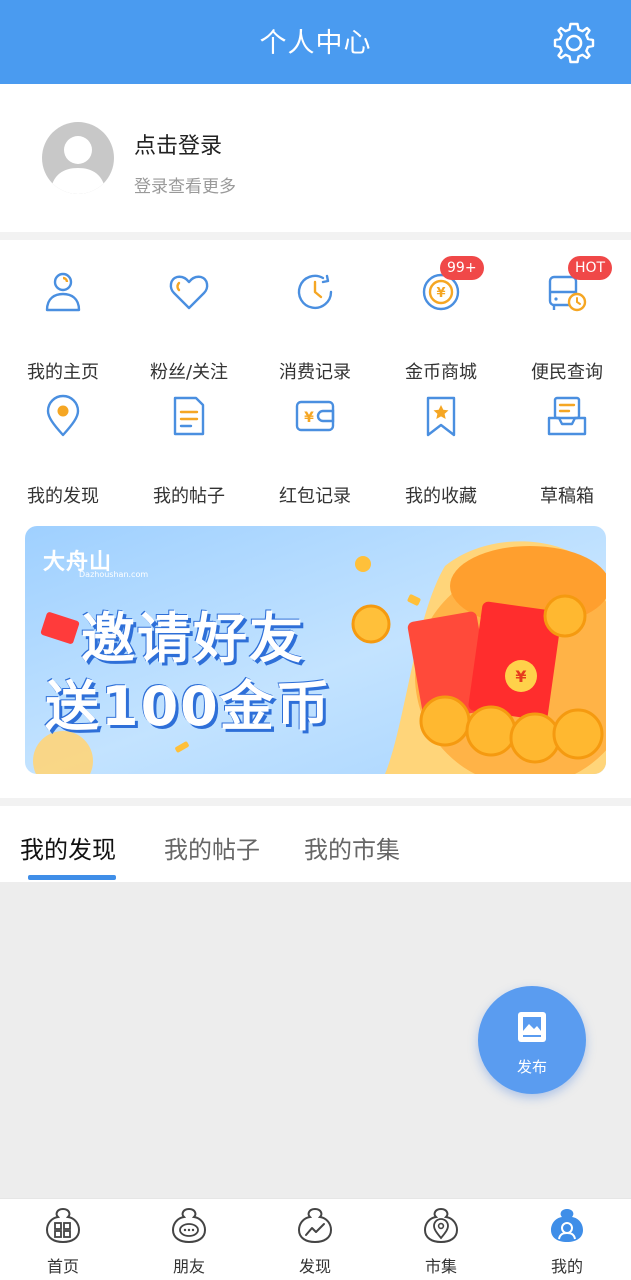 The image size is (631, 1280). I want to click on grid-item-redpacket: ¥ 红包记录, so click(315, 450).